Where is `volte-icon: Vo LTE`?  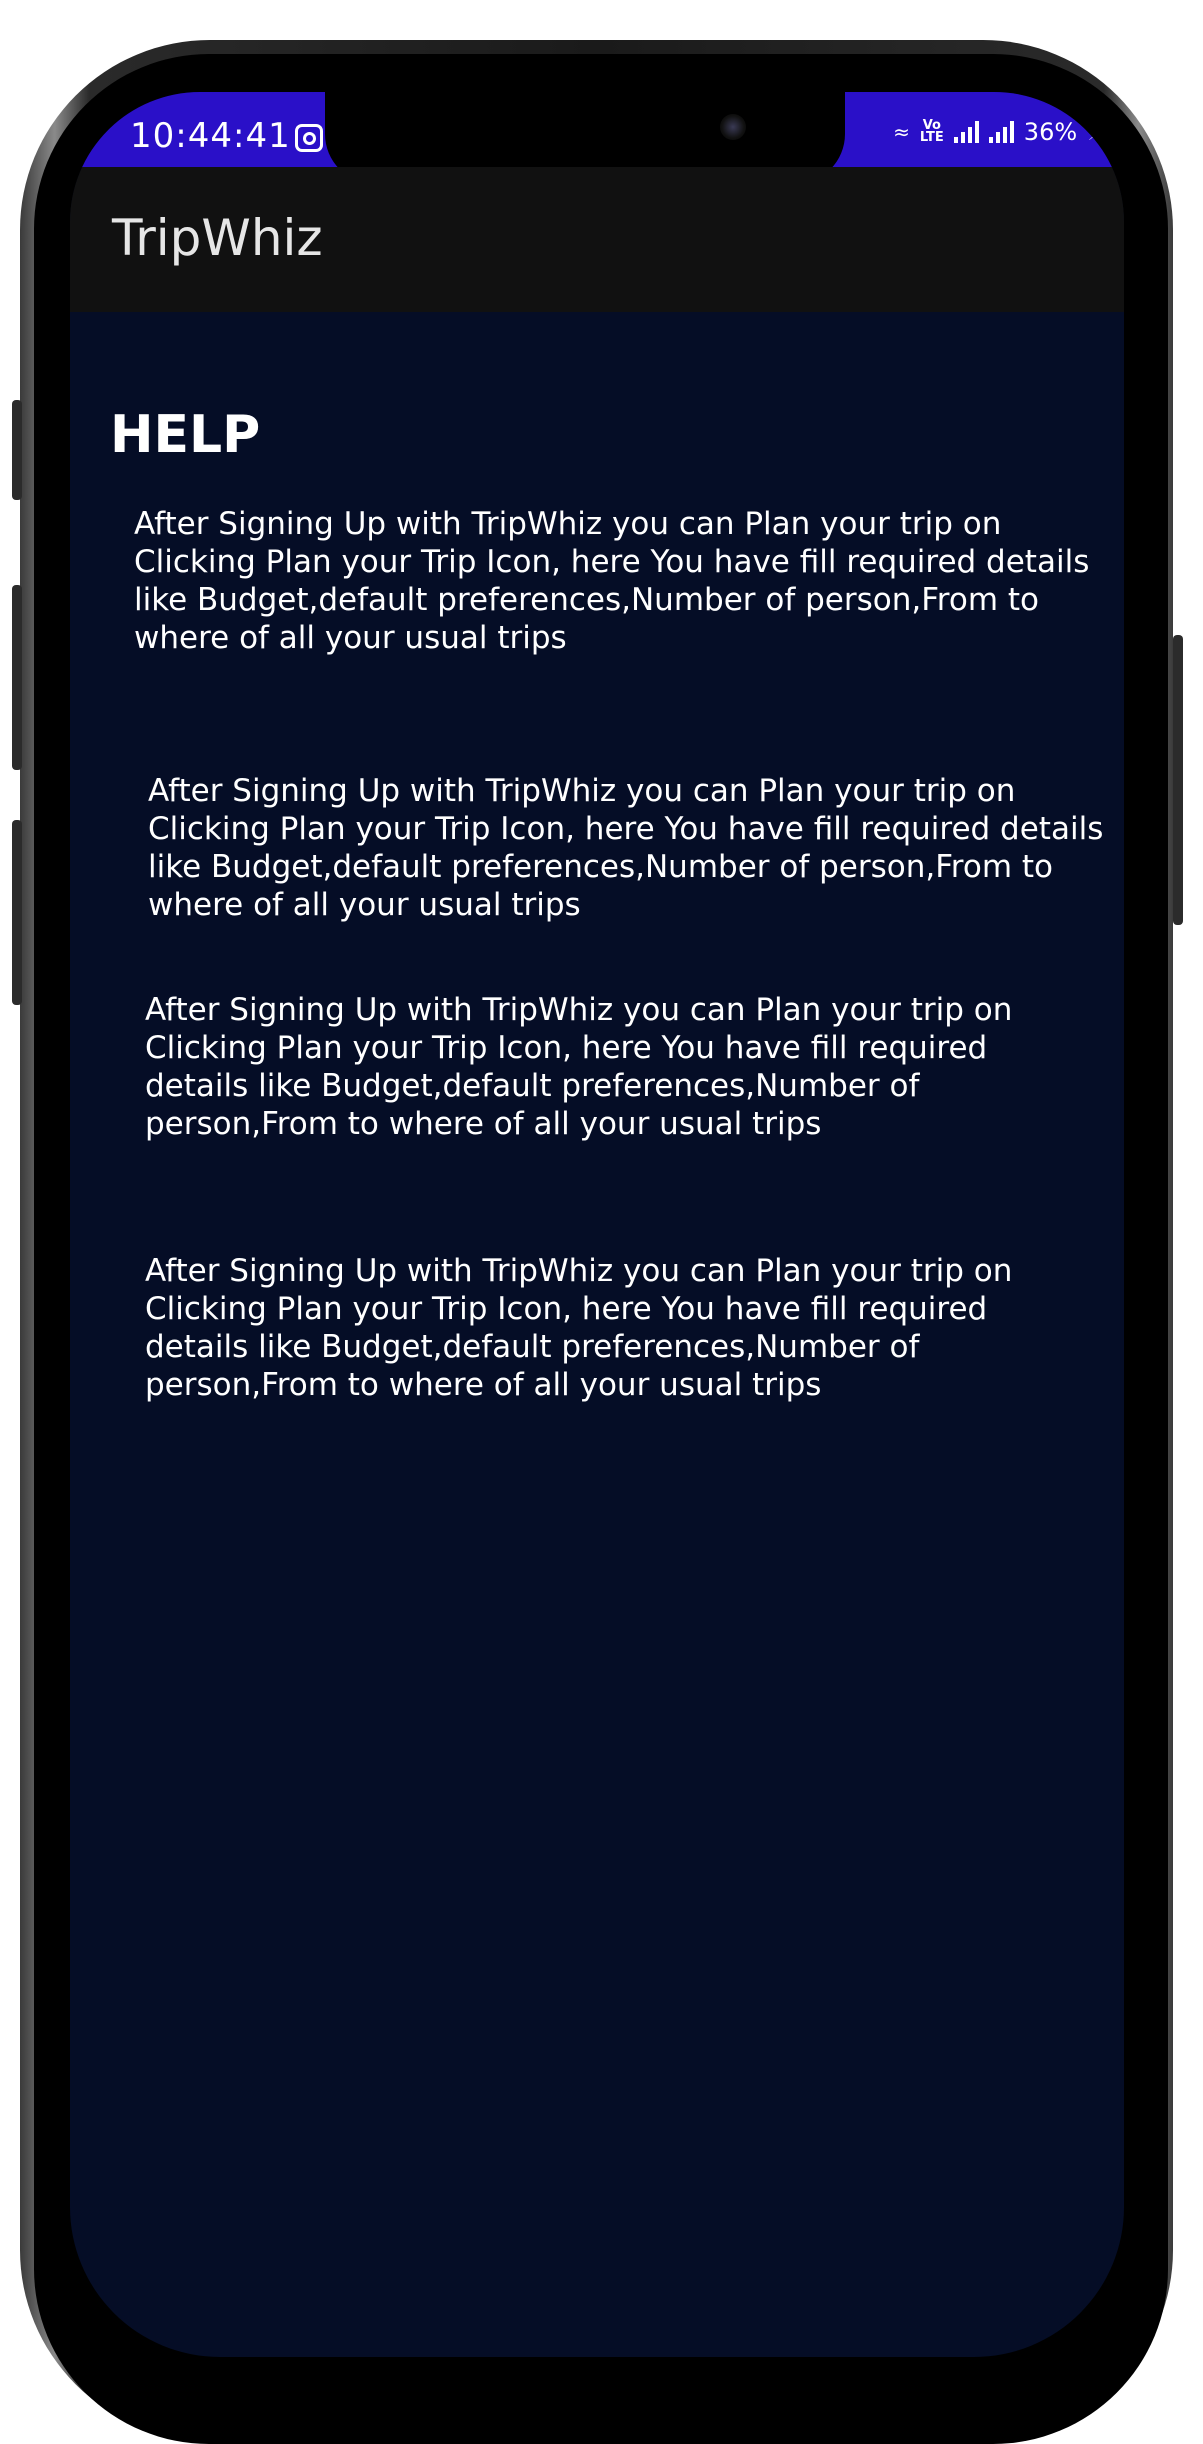 volte-icon: Vo LTE is located at coordinates (931, 131).